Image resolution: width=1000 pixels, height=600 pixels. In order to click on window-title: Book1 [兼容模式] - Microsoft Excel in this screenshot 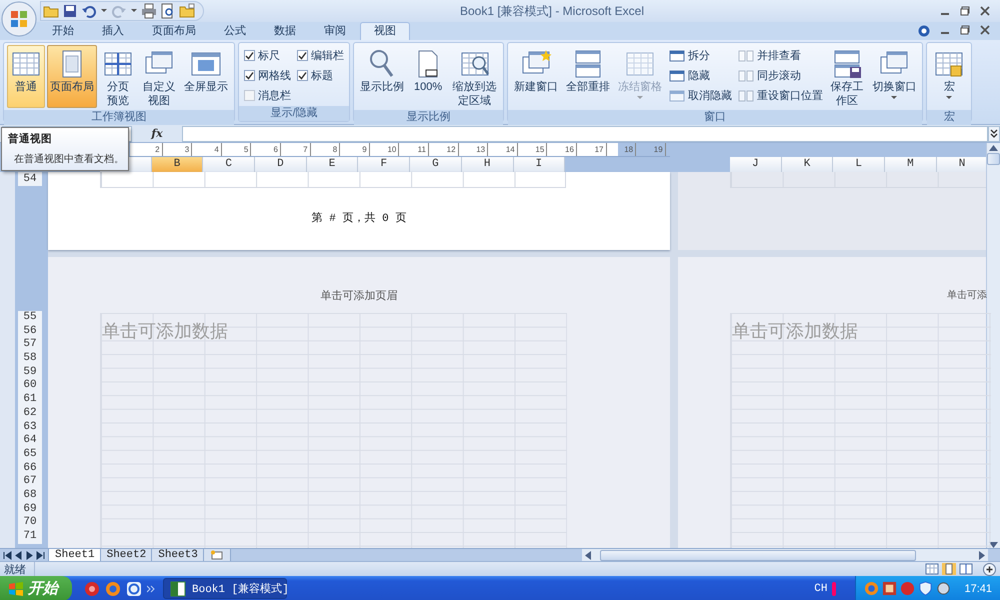, I will do `click(552, 11)`.